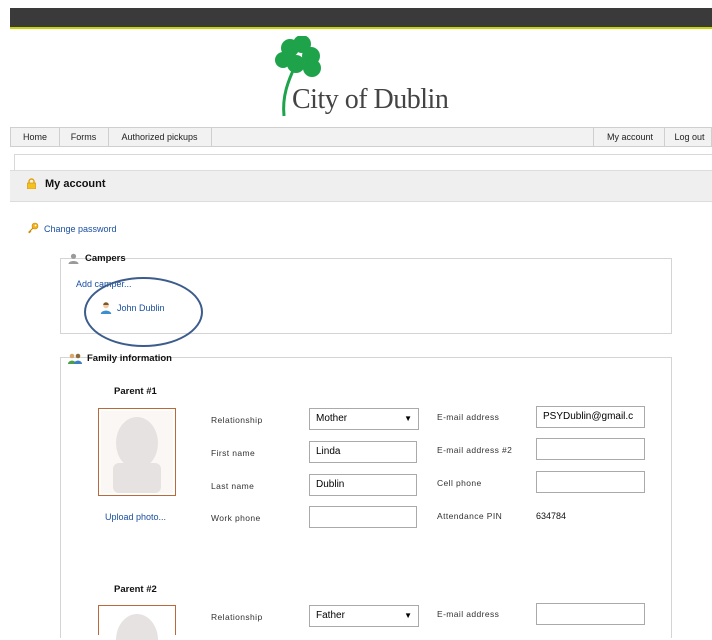  I want to click on parent1-relationship-label: Relationship, so click(237, 420).